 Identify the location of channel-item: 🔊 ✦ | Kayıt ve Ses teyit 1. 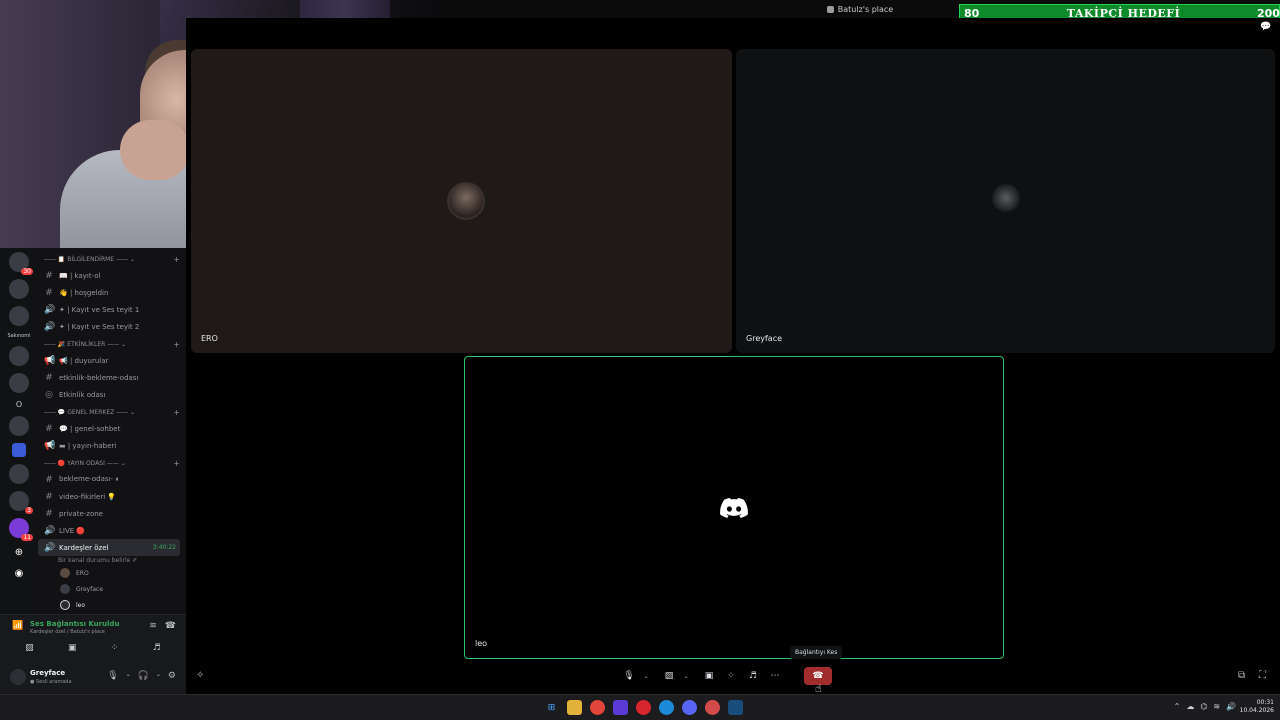
(112, 309).